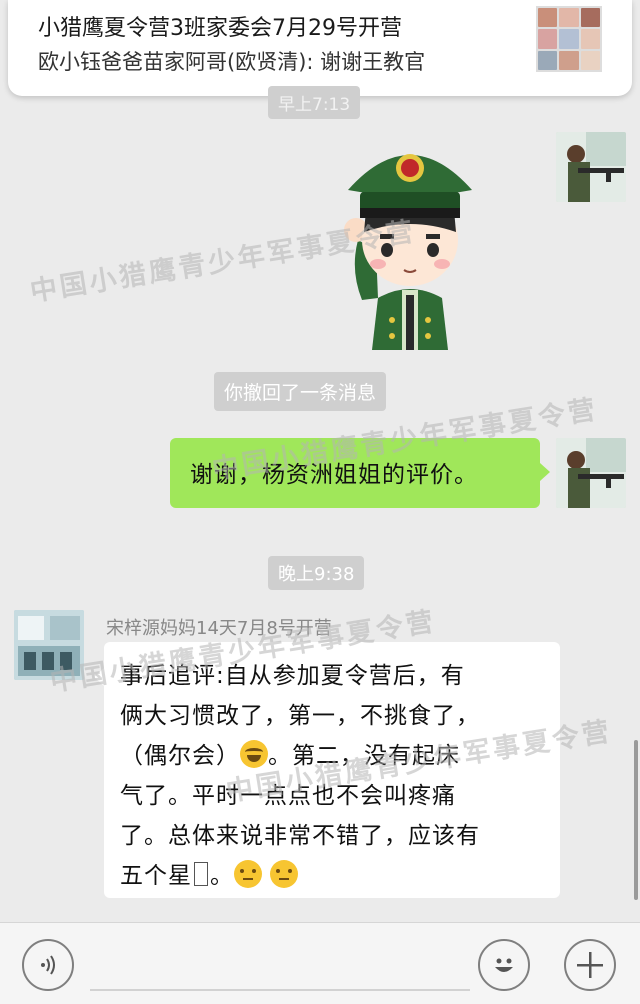  I want to click on laughing-tears-emoji-icon, so click(254, 754).